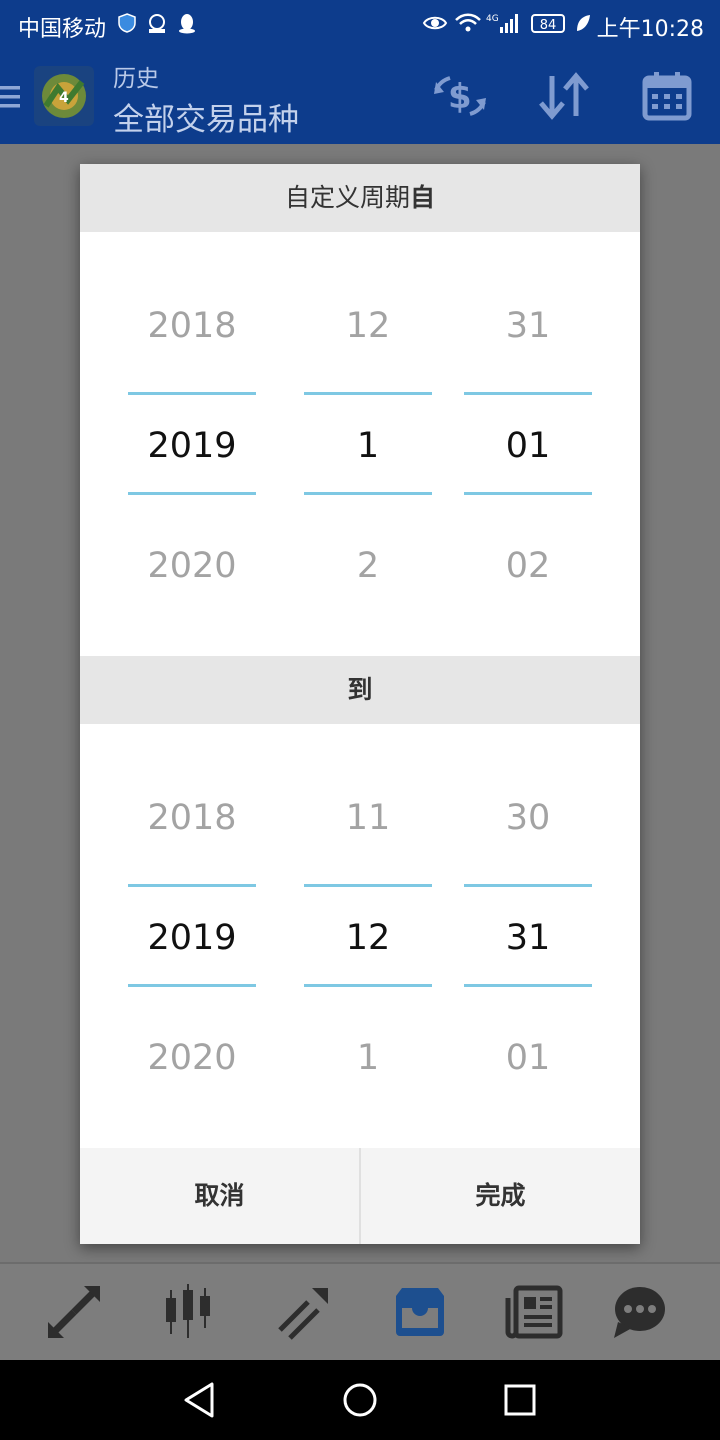 The height and width of the screenshot is (1440, 720). I want to click on done-button: 完成, so click(500, 1196).